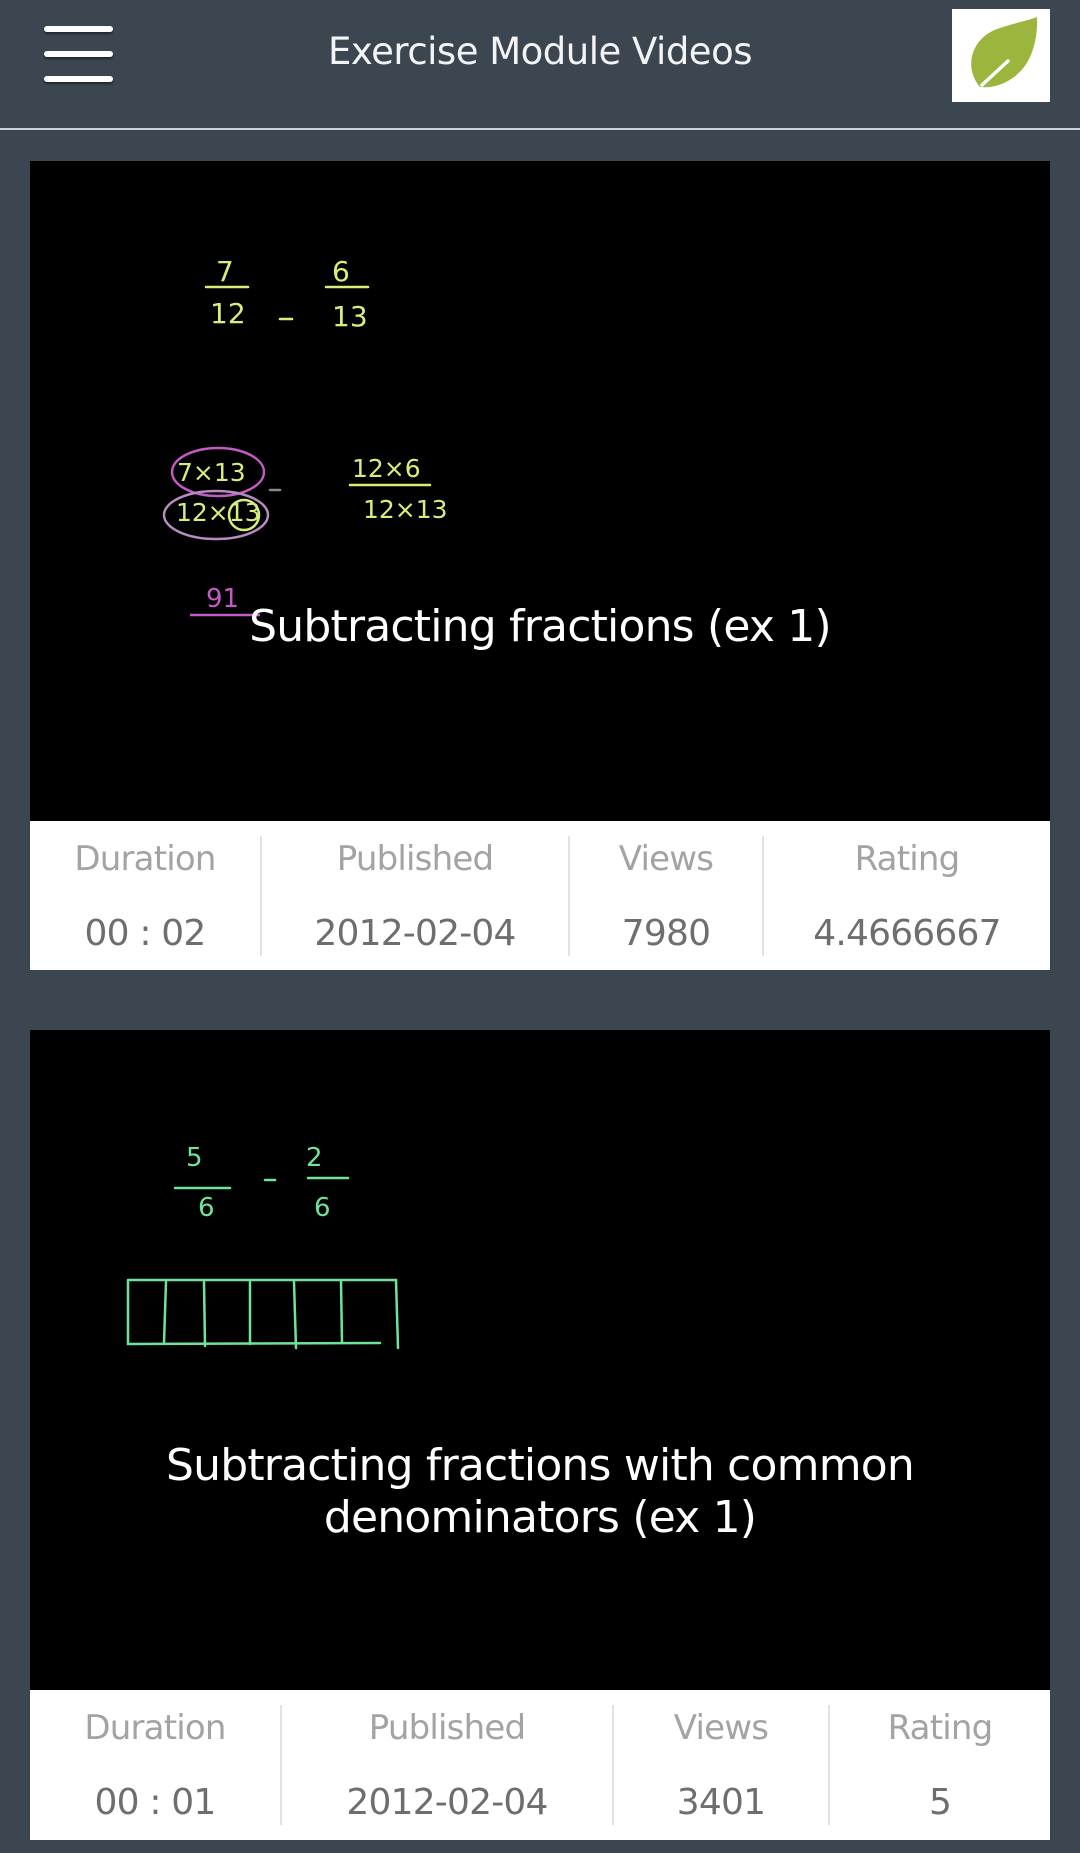 The width and height of the screenshot is (1080, 1853). I want to click on menu-button, so click(80, 55).